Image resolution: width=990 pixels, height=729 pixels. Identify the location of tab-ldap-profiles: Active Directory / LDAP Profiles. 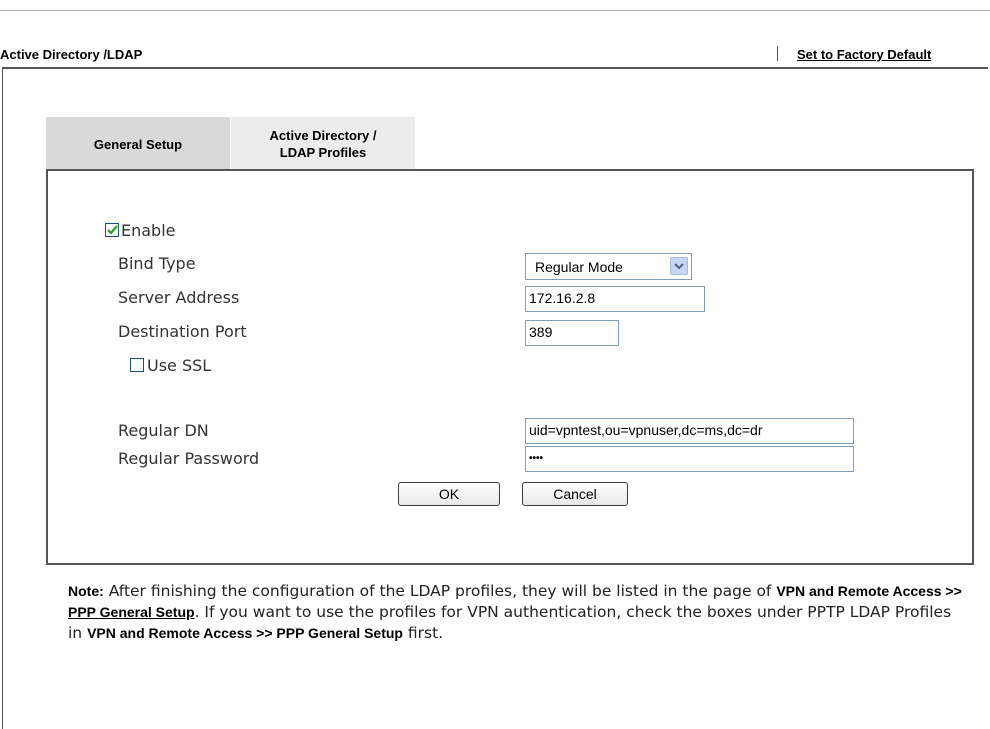
(323, 143).